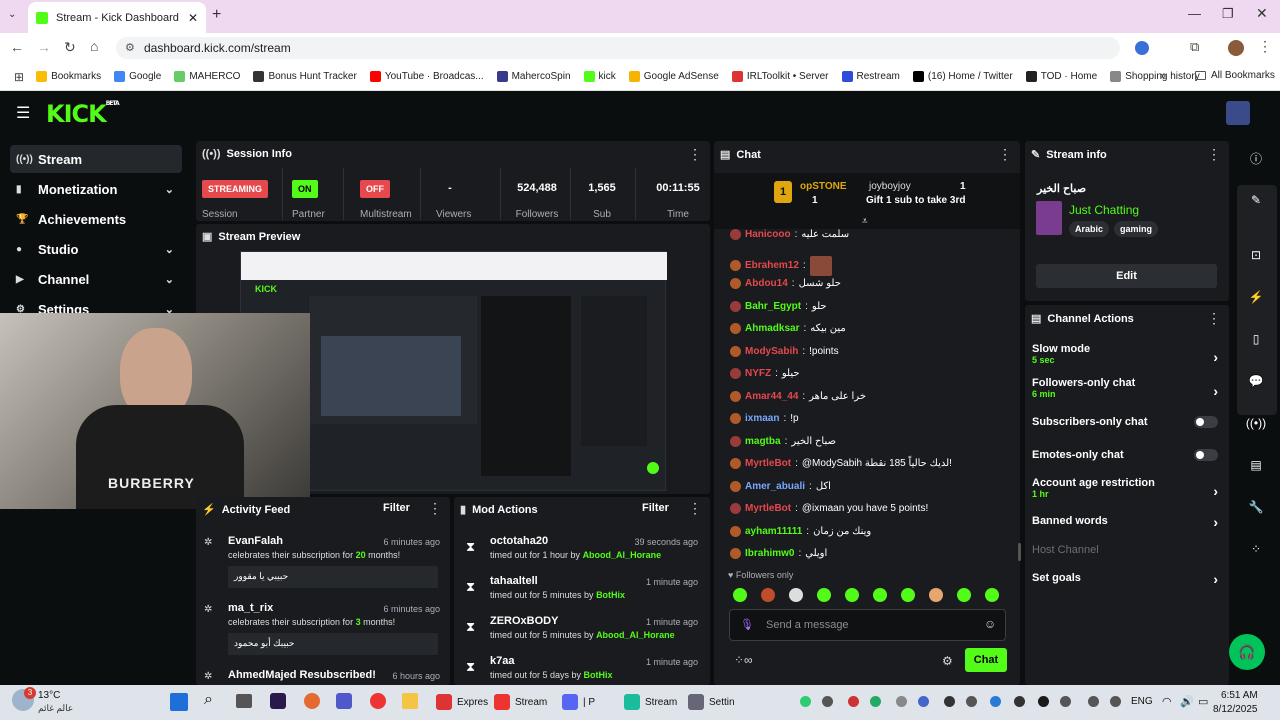 Image resolution: width=1280 pixels, height=720 pixels. Describe the element at coordinates (986, 660) in the screenshot. I see `send-chat-button: Chat` at that location.